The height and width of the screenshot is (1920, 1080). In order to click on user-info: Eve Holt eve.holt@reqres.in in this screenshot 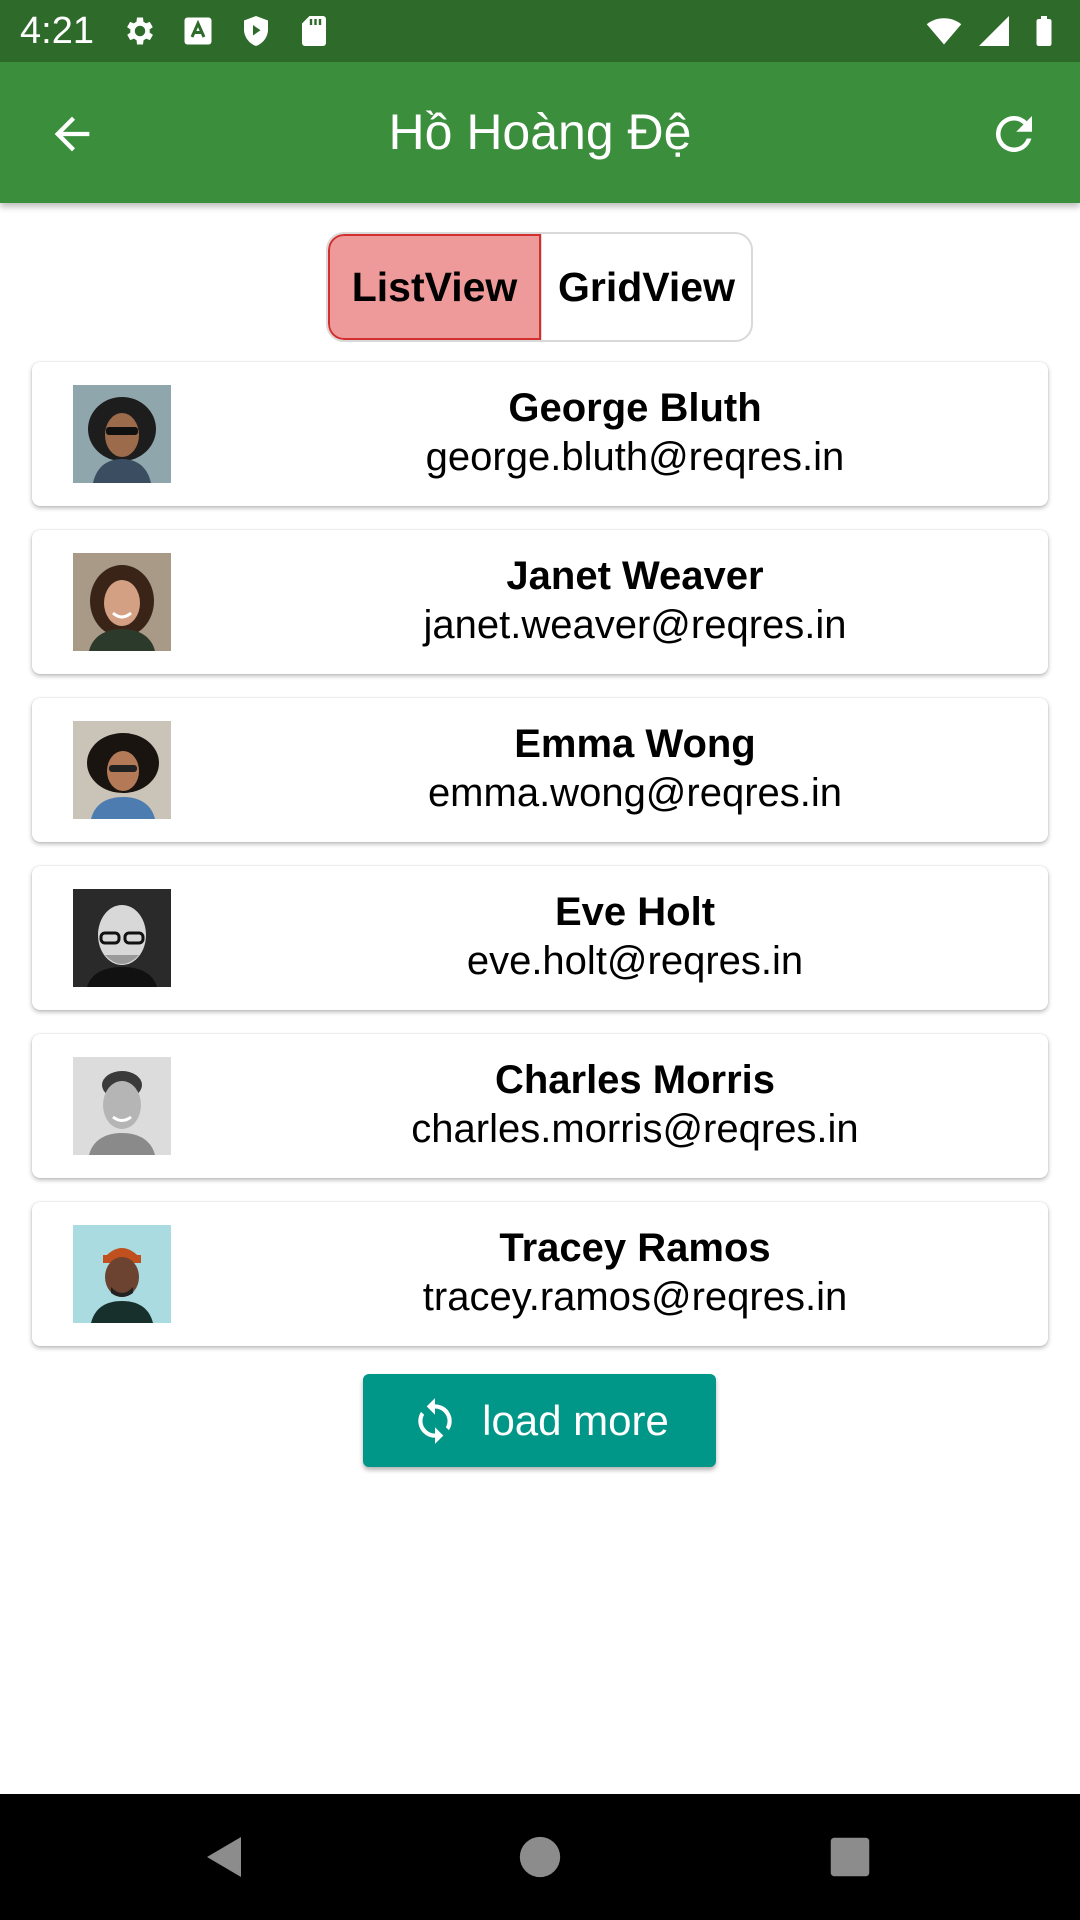, I will do `click(635, 937)`.